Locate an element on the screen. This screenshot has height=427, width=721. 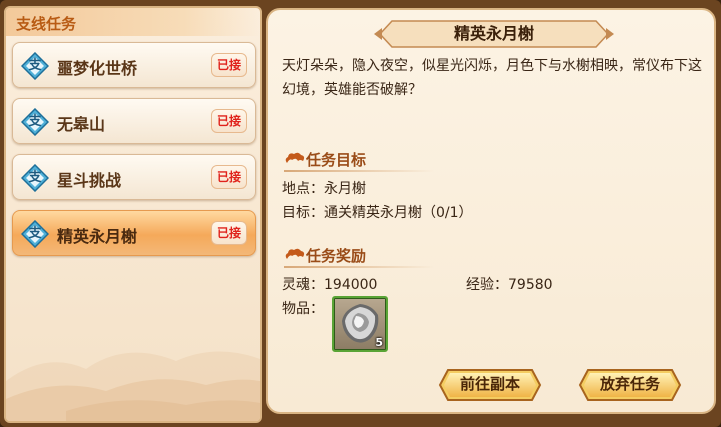
objective-heading: 任务目标 is located at coordinates (336, 160).